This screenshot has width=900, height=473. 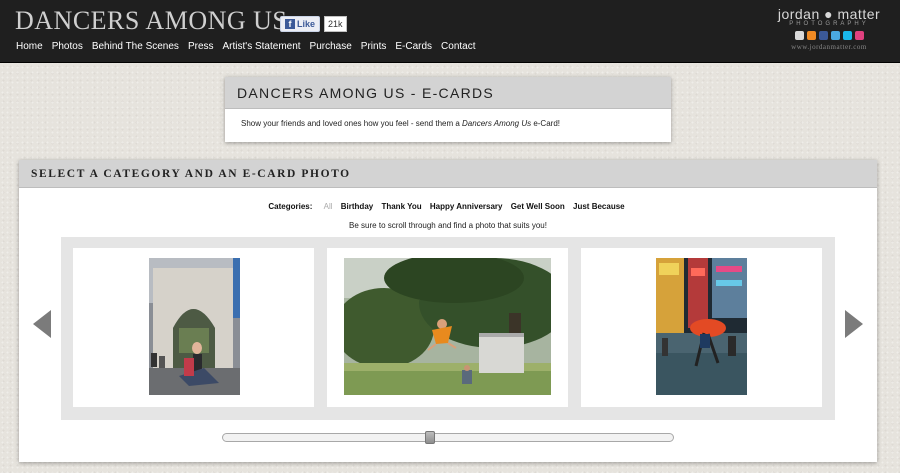 I want to click on facebook-like-button: f Like, so click(x=300, y=24).